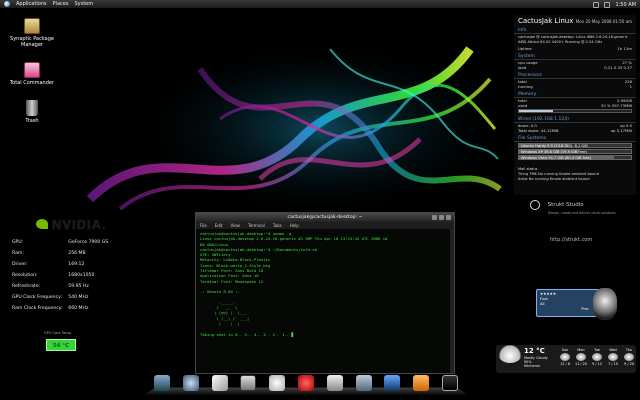 This screenshot has width=640, height=400. I want to click on terminal-scrollbar, so click(452, 301).